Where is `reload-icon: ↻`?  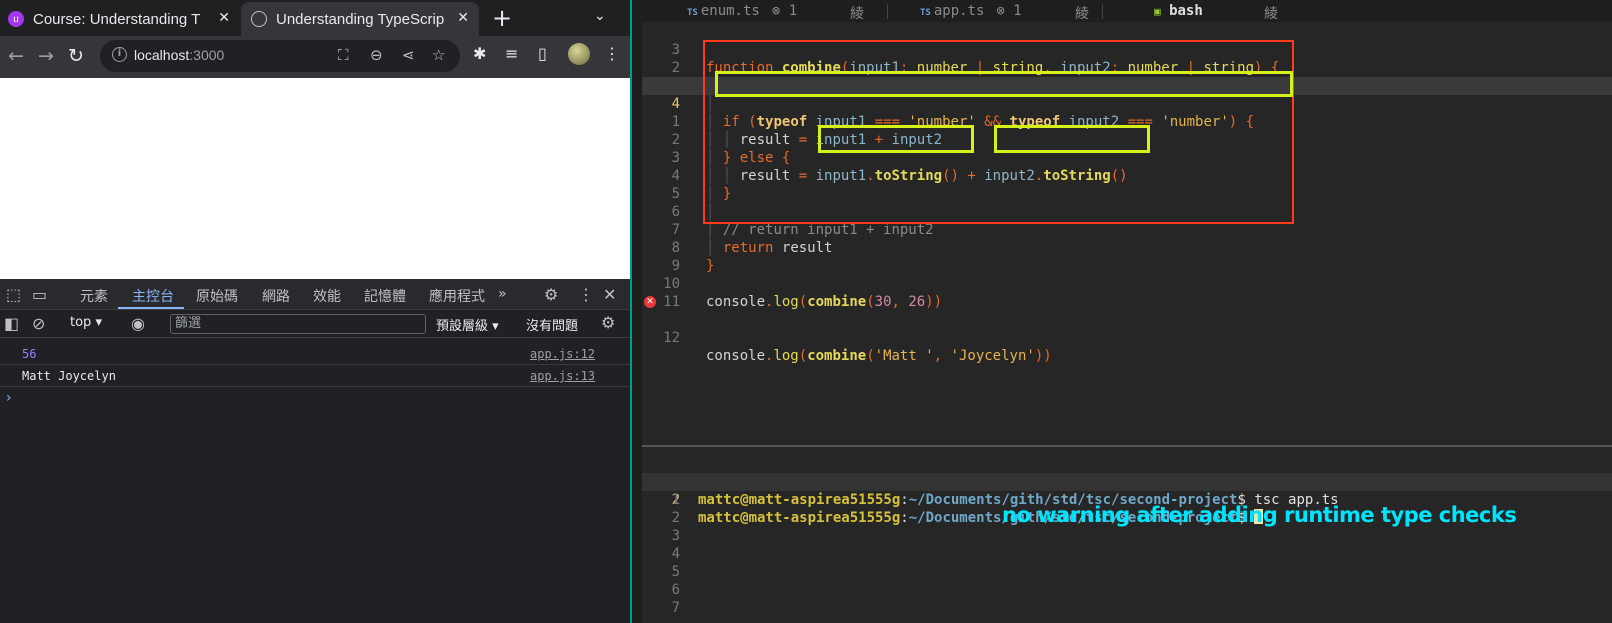 reload-icon: ↻ is located at coordinates (76, 56).